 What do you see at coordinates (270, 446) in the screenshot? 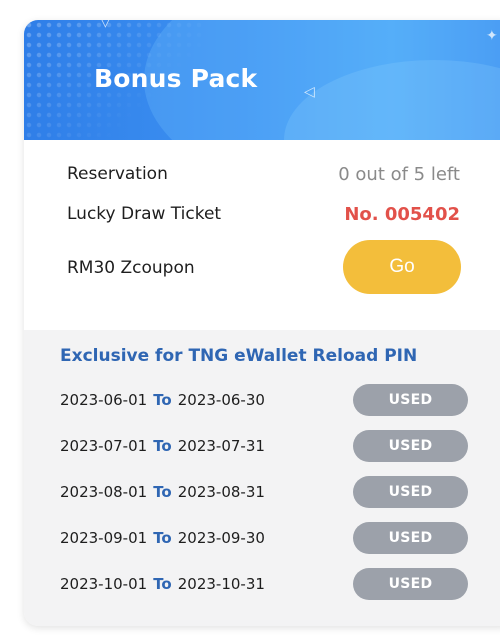
I see `pin-period-row: 2023-07-01 To 2023-07-31 USED` at bounding box center [270, 446].